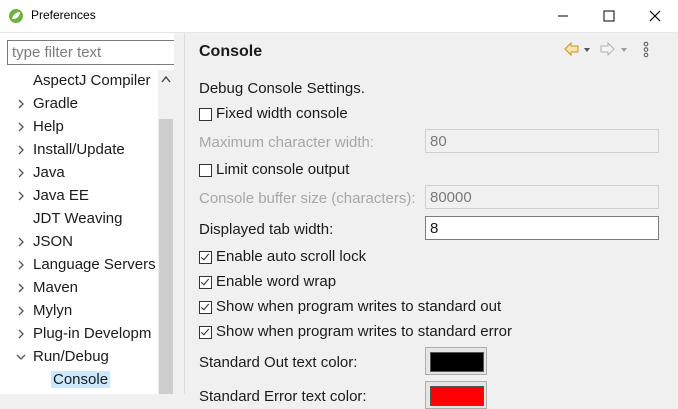  I want to click on tree-item-label: Maven, so click(56, 287).